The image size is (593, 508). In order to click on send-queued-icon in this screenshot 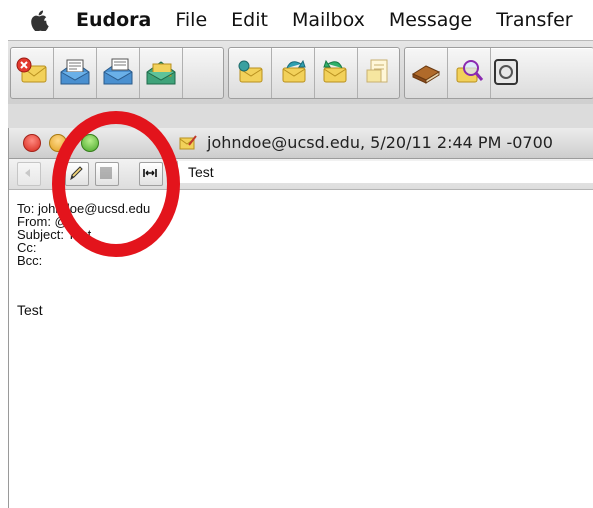, I will do `click(118, 71)`.